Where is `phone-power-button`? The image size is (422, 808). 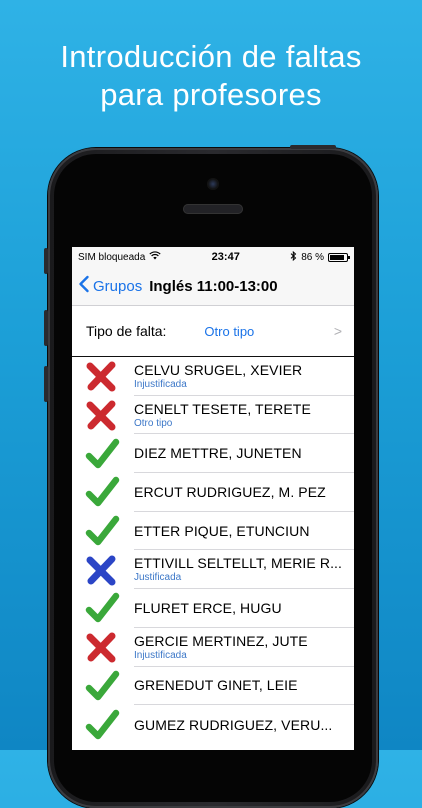
phone-power-button is located at coordinates (313, 147).